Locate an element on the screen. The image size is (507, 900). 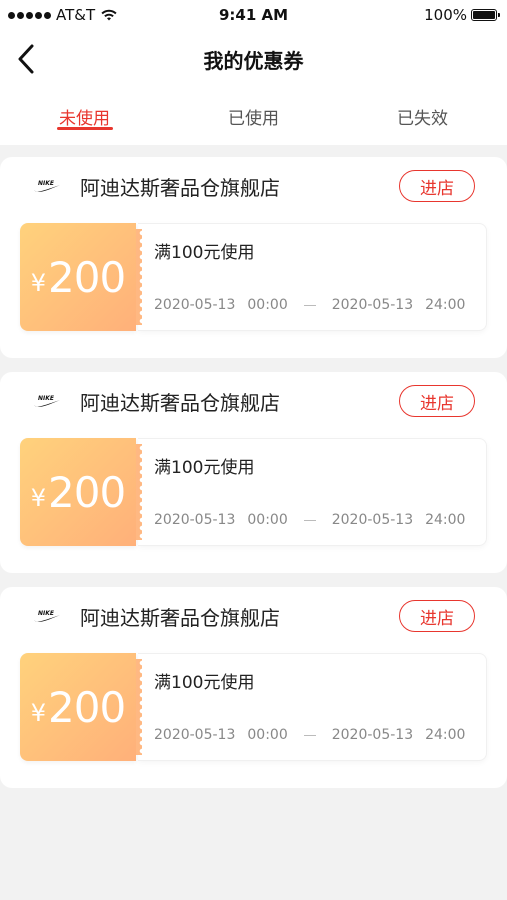
battery-icon is located at coordinates (485, 15).